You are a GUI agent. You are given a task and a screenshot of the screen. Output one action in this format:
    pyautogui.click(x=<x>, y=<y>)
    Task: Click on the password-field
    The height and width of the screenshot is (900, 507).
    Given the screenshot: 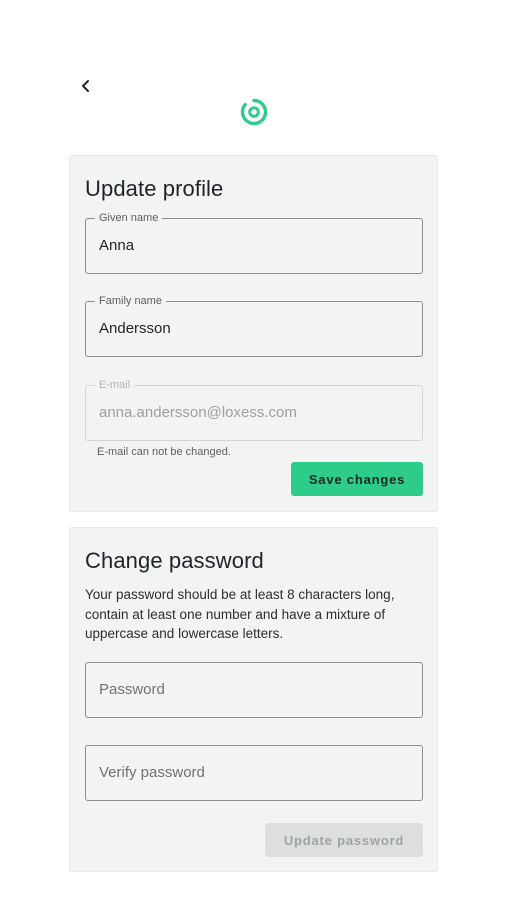 What is the action you would take?
    pyautogui.click(x=254, y=690)
    